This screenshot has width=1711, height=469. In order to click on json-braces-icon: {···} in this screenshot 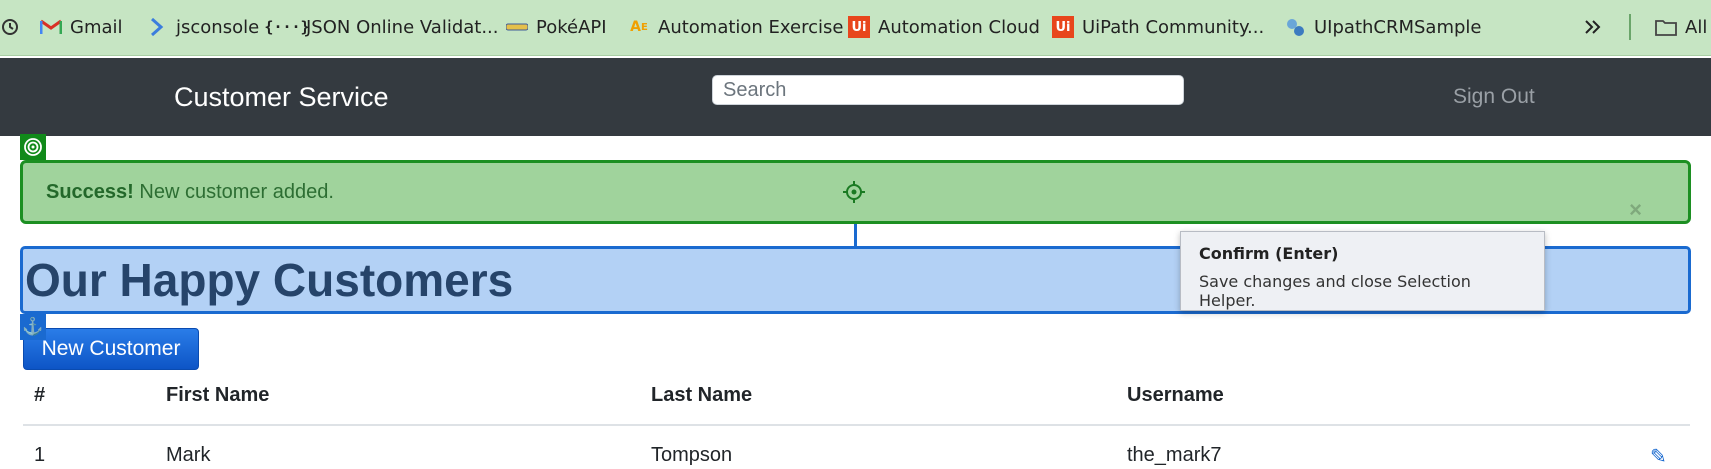, I will do `click(287, 27)`.